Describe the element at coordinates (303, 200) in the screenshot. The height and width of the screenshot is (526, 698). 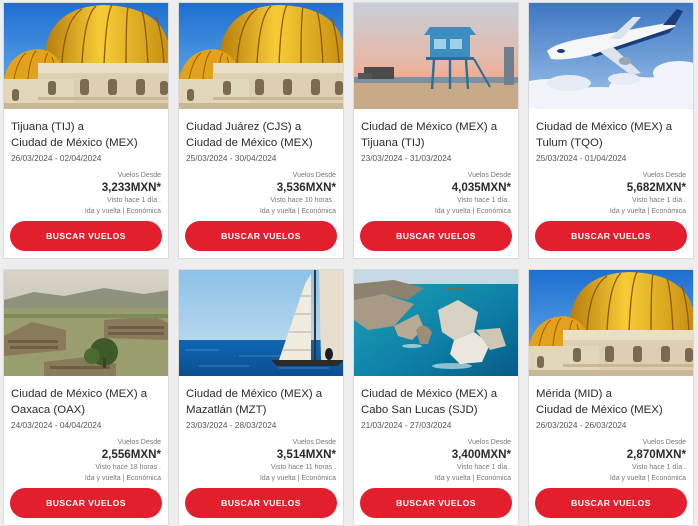
I see `seen-ago: Visto hace 10 horas .` at that location.